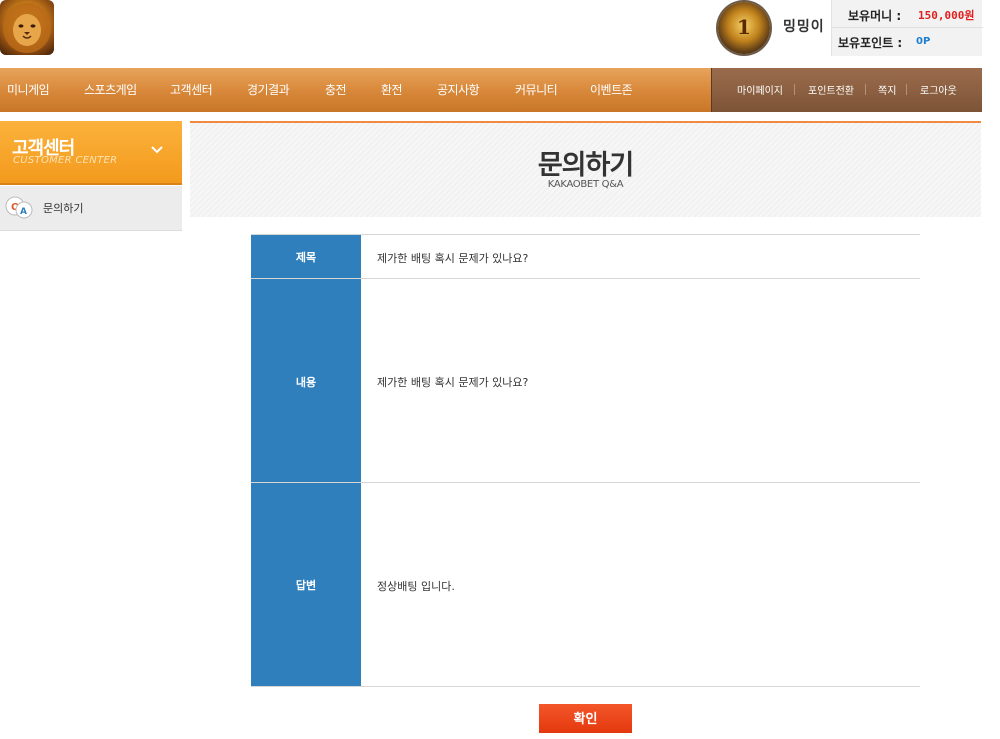 The image size is (1000, 739). What do you see at coordinates (907, 41) in the screenshot?
I see `point-row: 보유포인트 : 0P` at bounding box center [907, 41].